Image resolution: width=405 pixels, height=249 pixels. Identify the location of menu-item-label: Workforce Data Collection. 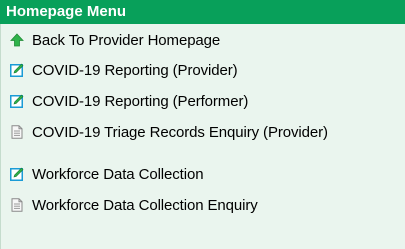
(118, 174).